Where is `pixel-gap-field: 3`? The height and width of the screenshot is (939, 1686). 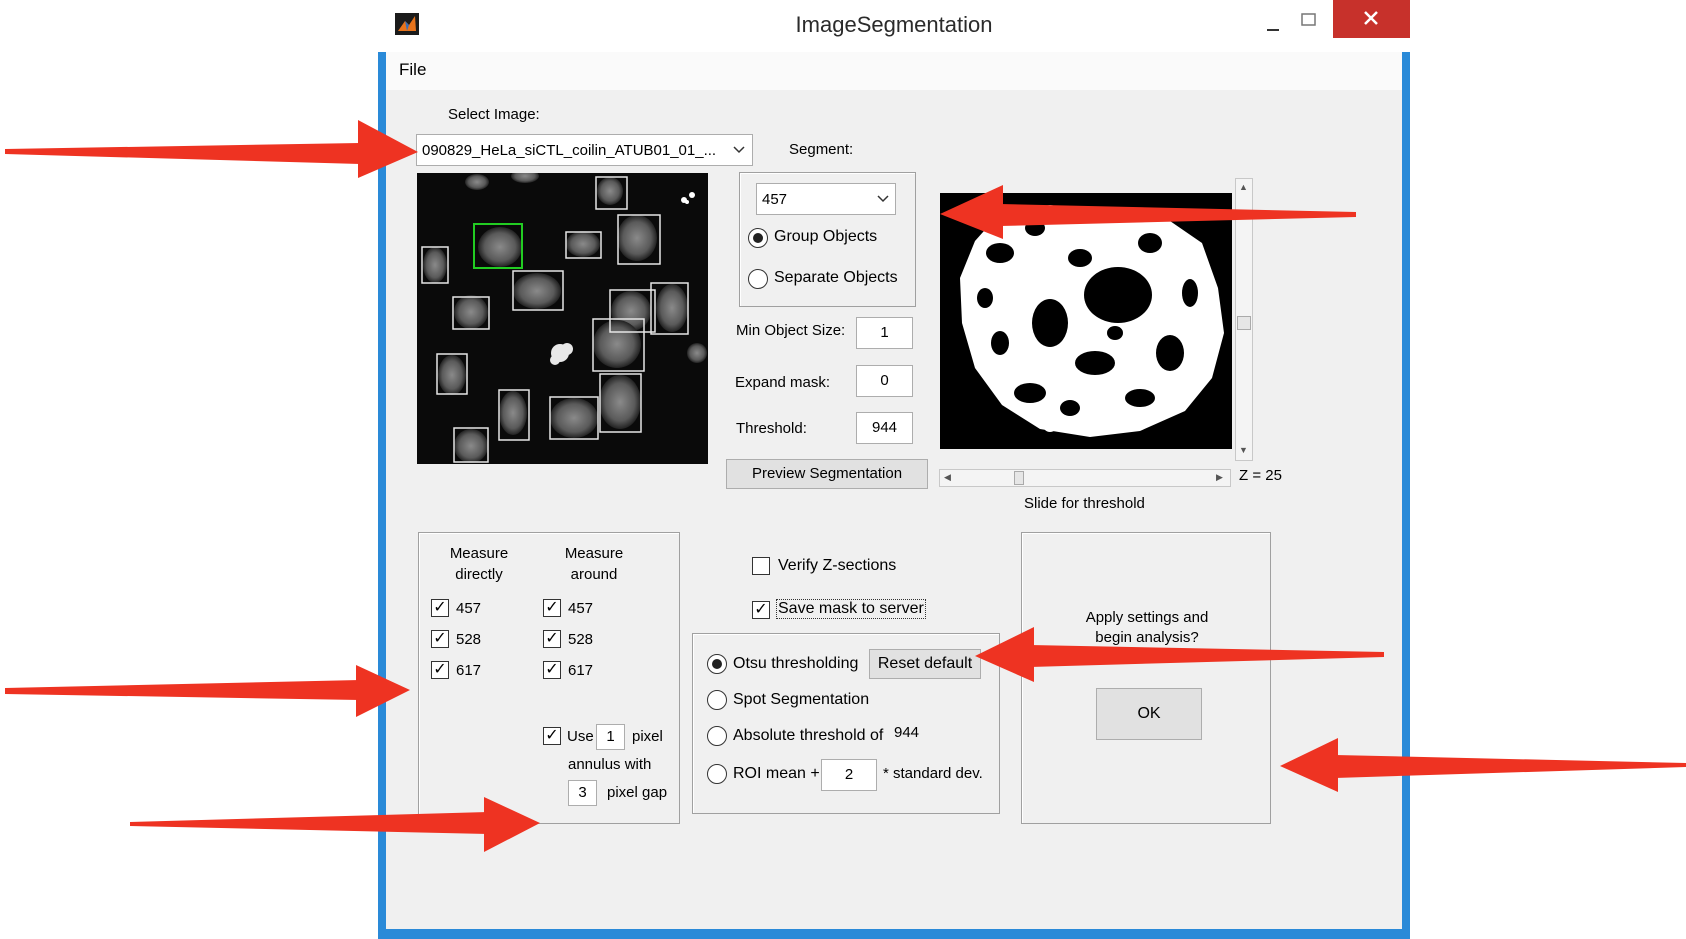
pixel-gap-field: 3 is located at coordinates (582, 793).